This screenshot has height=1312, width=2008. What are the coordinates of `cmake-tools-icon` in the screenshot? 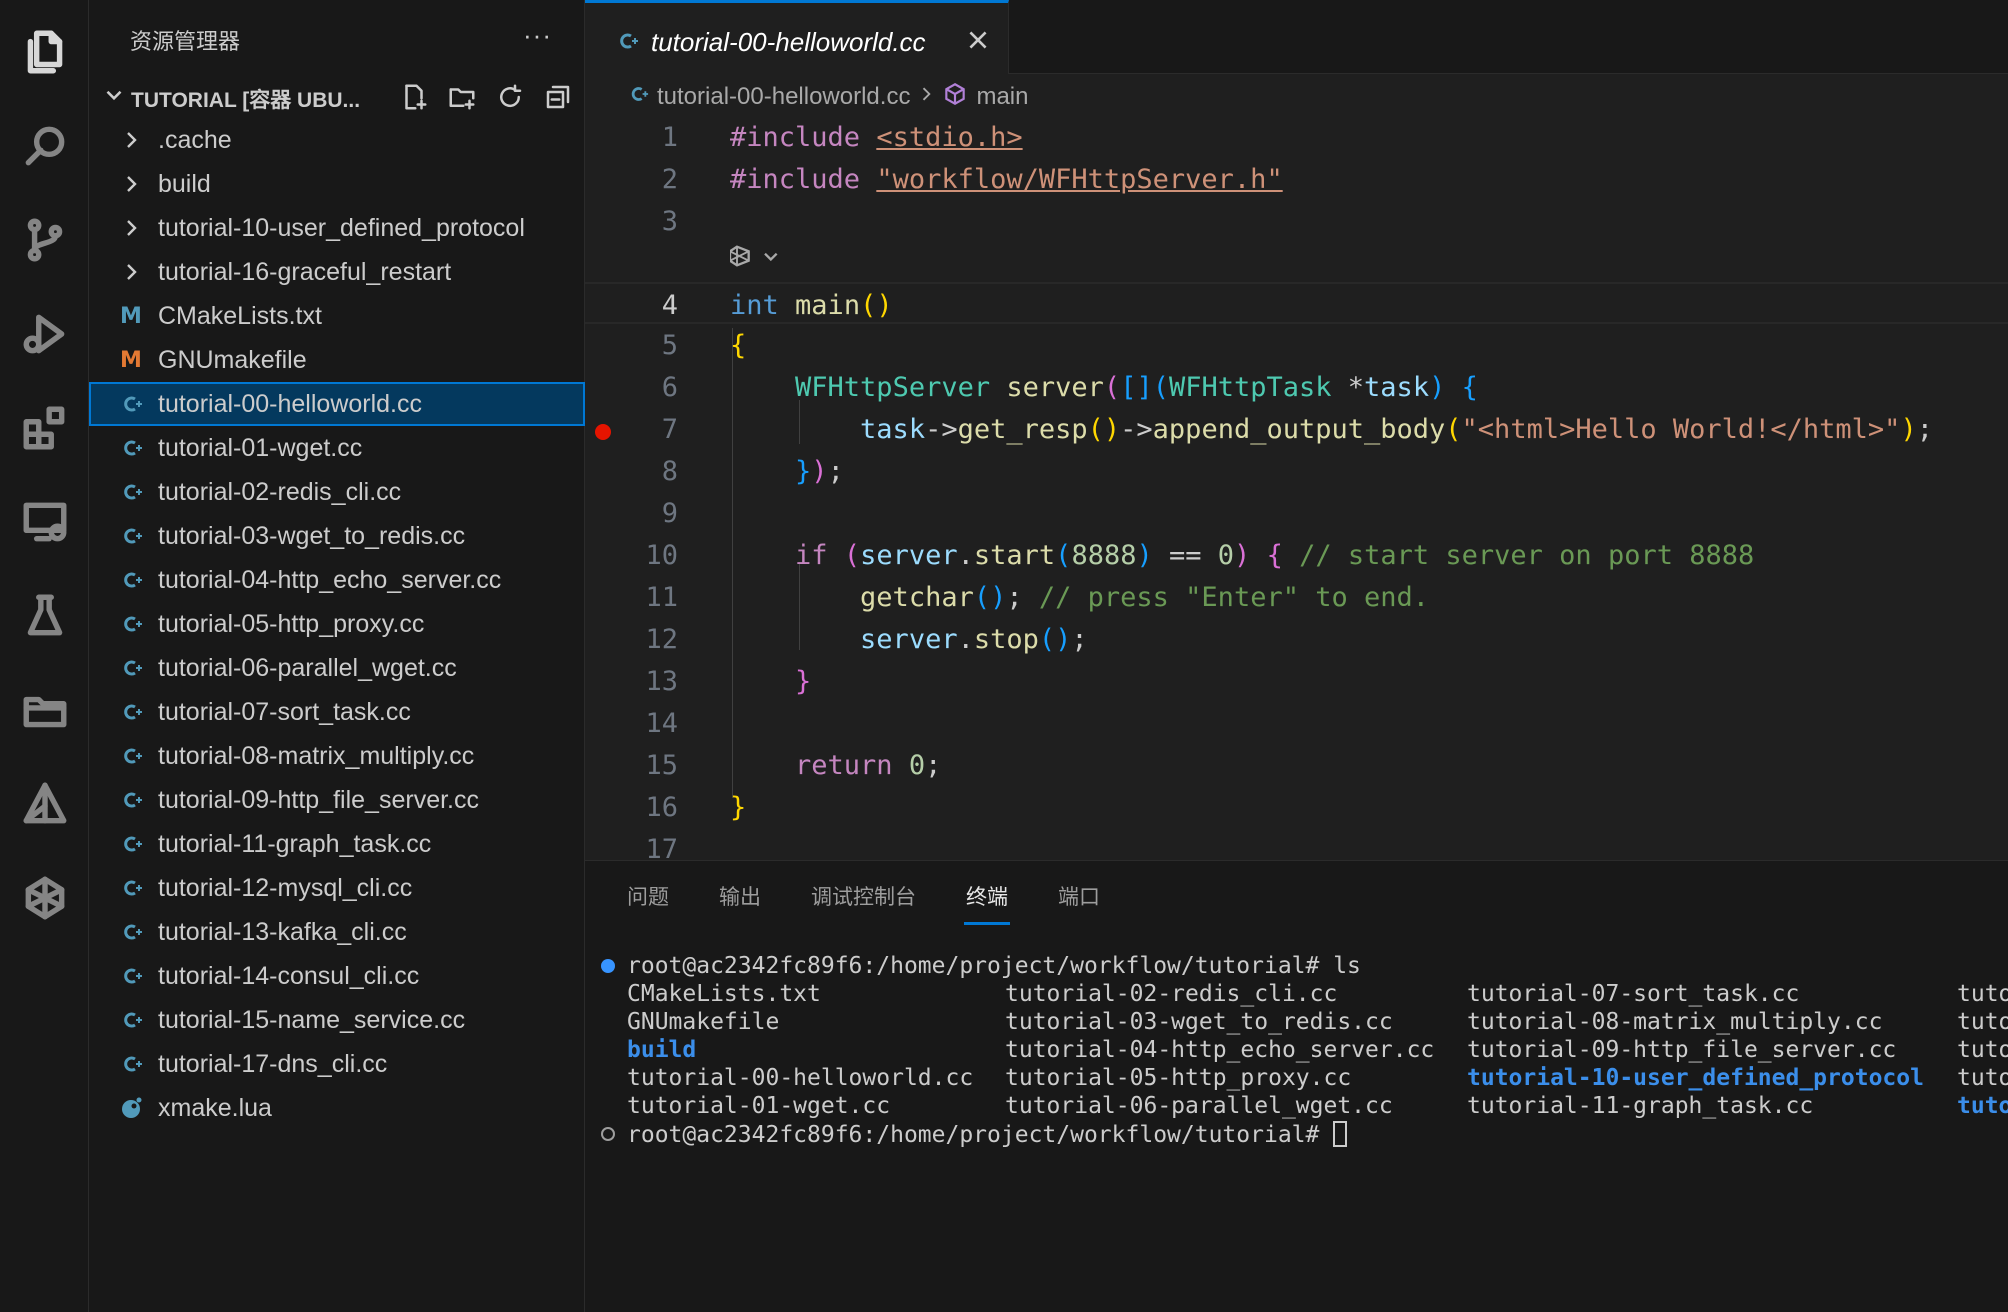 It's located at (44, 804).